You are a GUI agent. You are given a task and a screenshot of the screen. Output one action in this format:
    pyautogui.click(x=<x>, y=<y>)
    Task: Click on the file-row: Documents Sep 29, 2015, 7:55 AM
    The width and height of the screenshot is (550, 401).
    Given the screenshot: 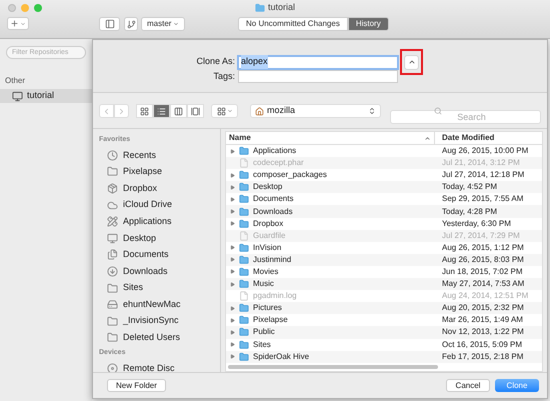 What is the action you would take?
    pyautogui.click(x=384, y=199)
    